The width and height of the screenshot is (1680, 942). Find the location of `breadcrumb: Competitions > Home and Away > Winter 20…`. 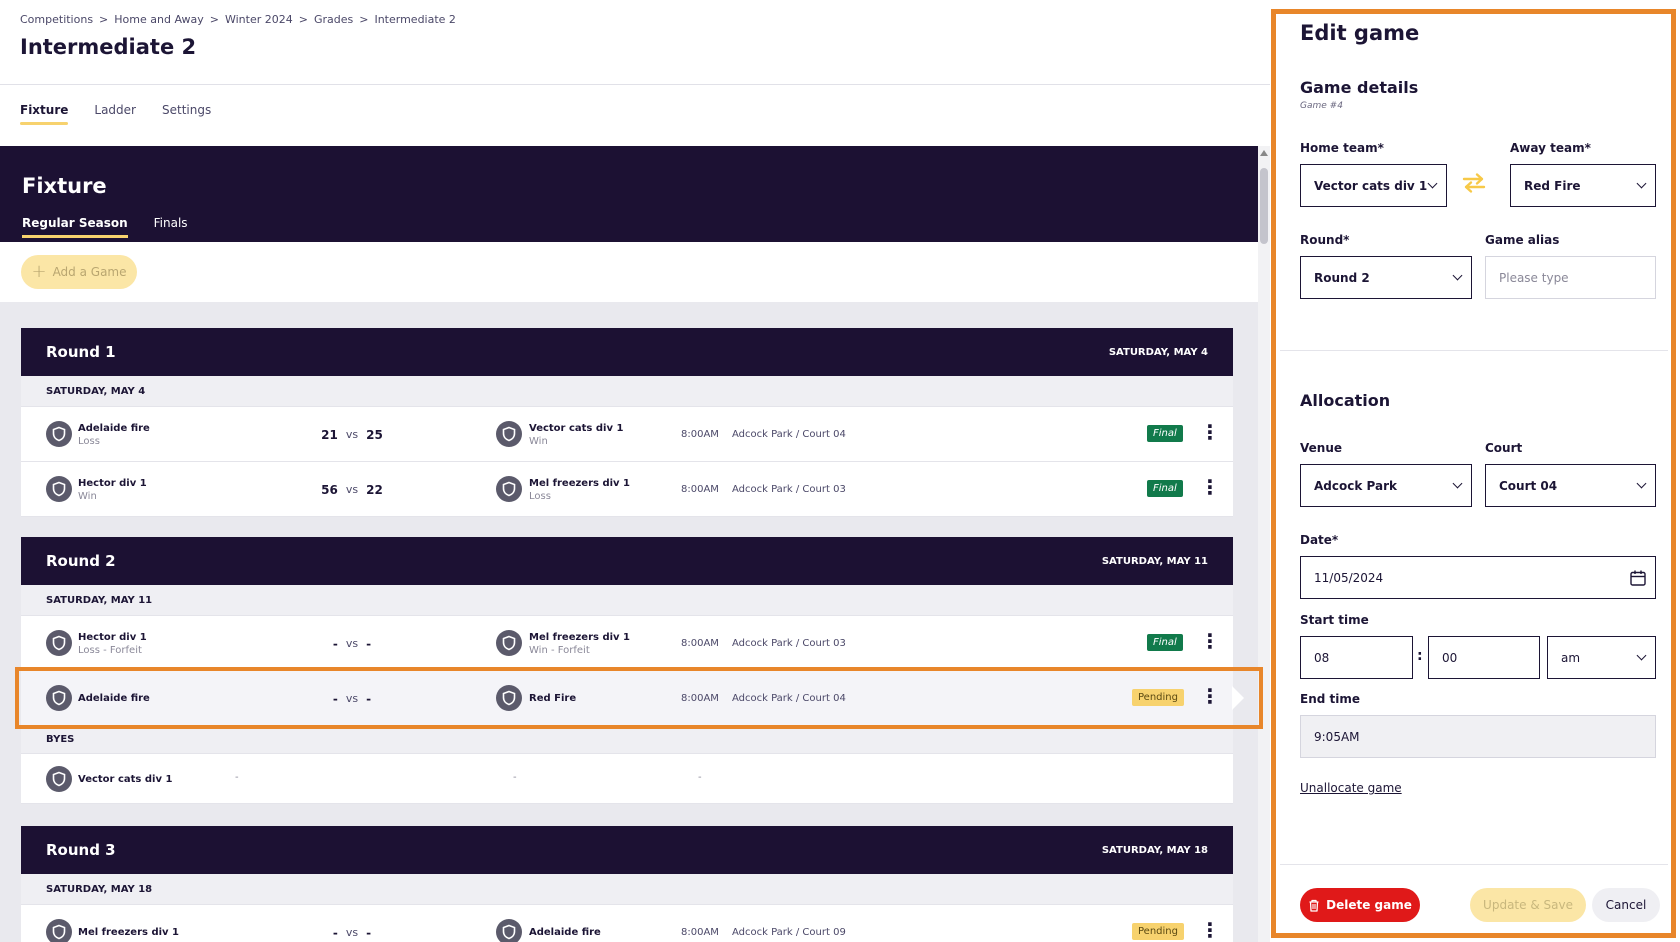

breadcrumb: Competitions > Home and Away > Winter 20… is located at coordinates (238, 19).